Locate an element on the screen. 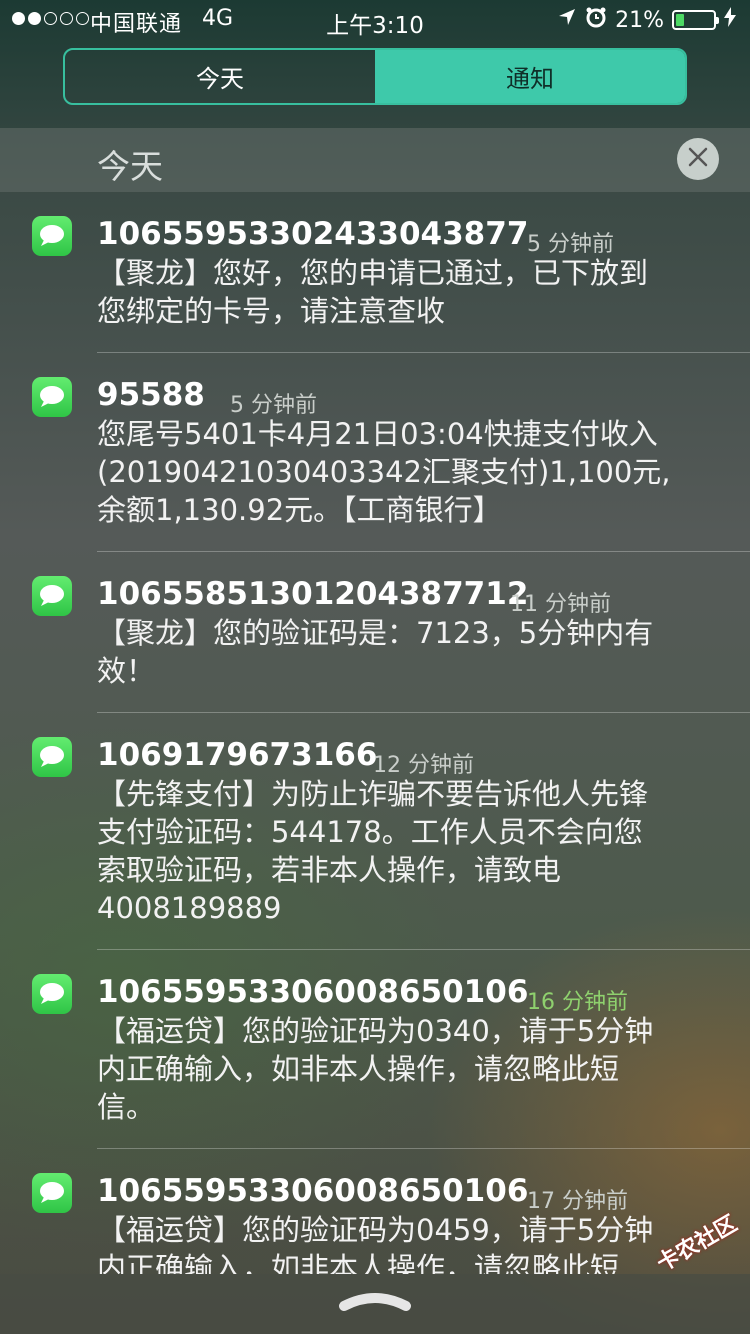 The height and width of the screenshot is (1334, 750). notification-body-line: 【先锋支付】为防止诈骗不要告诉他人先锋 is located at coordinates (373, 794).